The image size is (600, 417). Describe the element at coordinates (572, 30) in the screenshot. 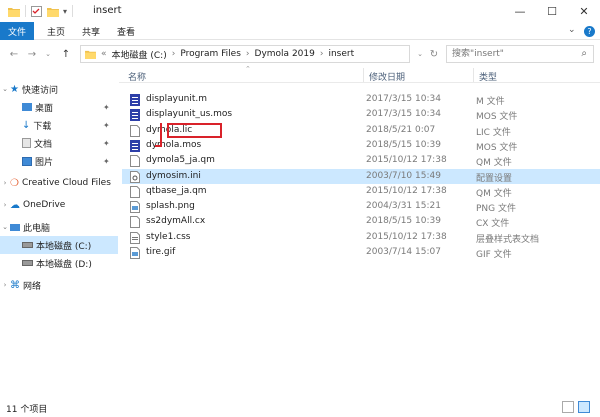

I see `expand-ribbon-icon: ⌄` at that location.